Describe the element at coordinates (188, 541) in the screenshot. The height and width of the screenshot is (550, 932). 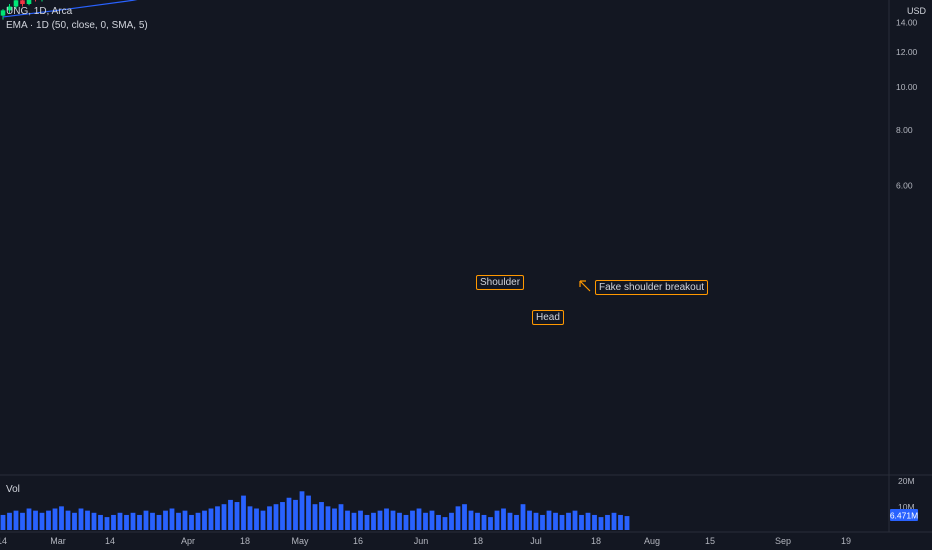
I see `time-tick-label: Apr` at that location.